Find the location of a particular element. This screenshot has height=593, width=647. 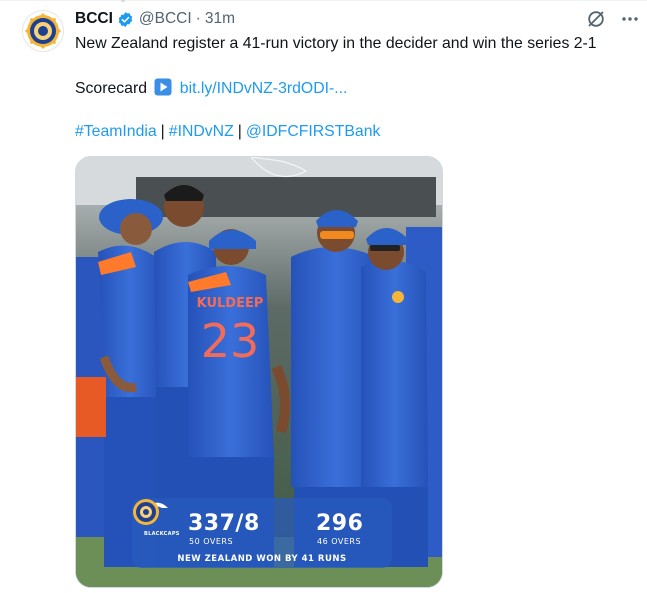

team1-overs: 50 OVERS is located at coordinates (211, 541).